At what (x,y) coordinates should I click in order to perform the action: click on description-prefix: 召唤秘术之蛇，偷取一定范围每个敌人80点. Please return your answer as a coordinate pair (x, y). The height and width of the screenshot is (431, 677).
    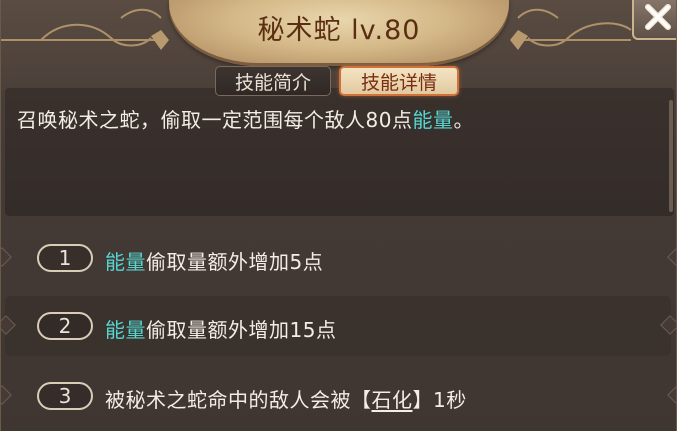
    Looking at the image, I should click on (215, 120).